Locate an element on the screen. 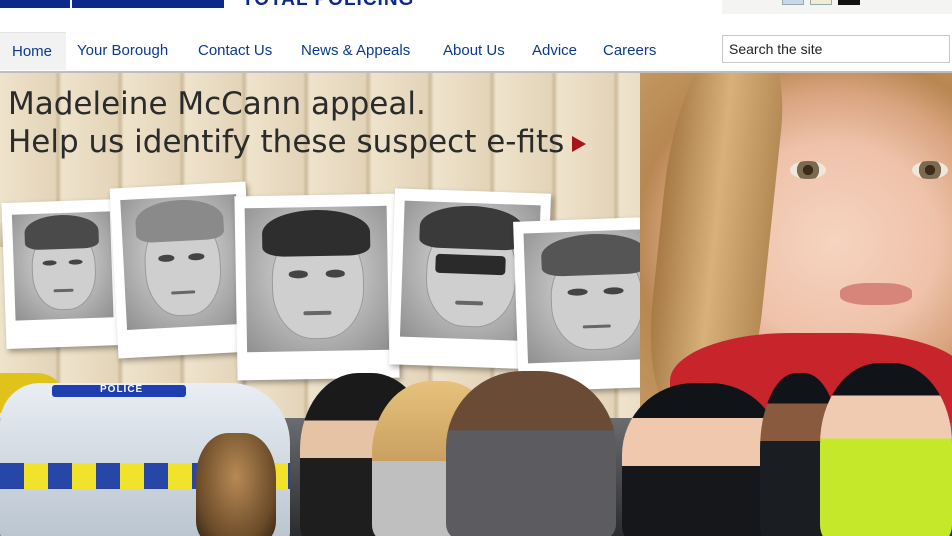  play-arrow-icon is located at coordinates (579, 143).